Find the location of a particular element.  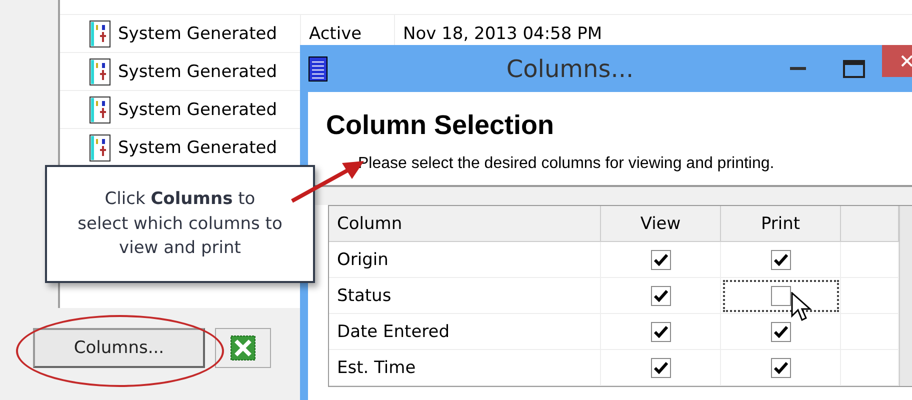

column-name: Status is located at coordinates (465, 296).